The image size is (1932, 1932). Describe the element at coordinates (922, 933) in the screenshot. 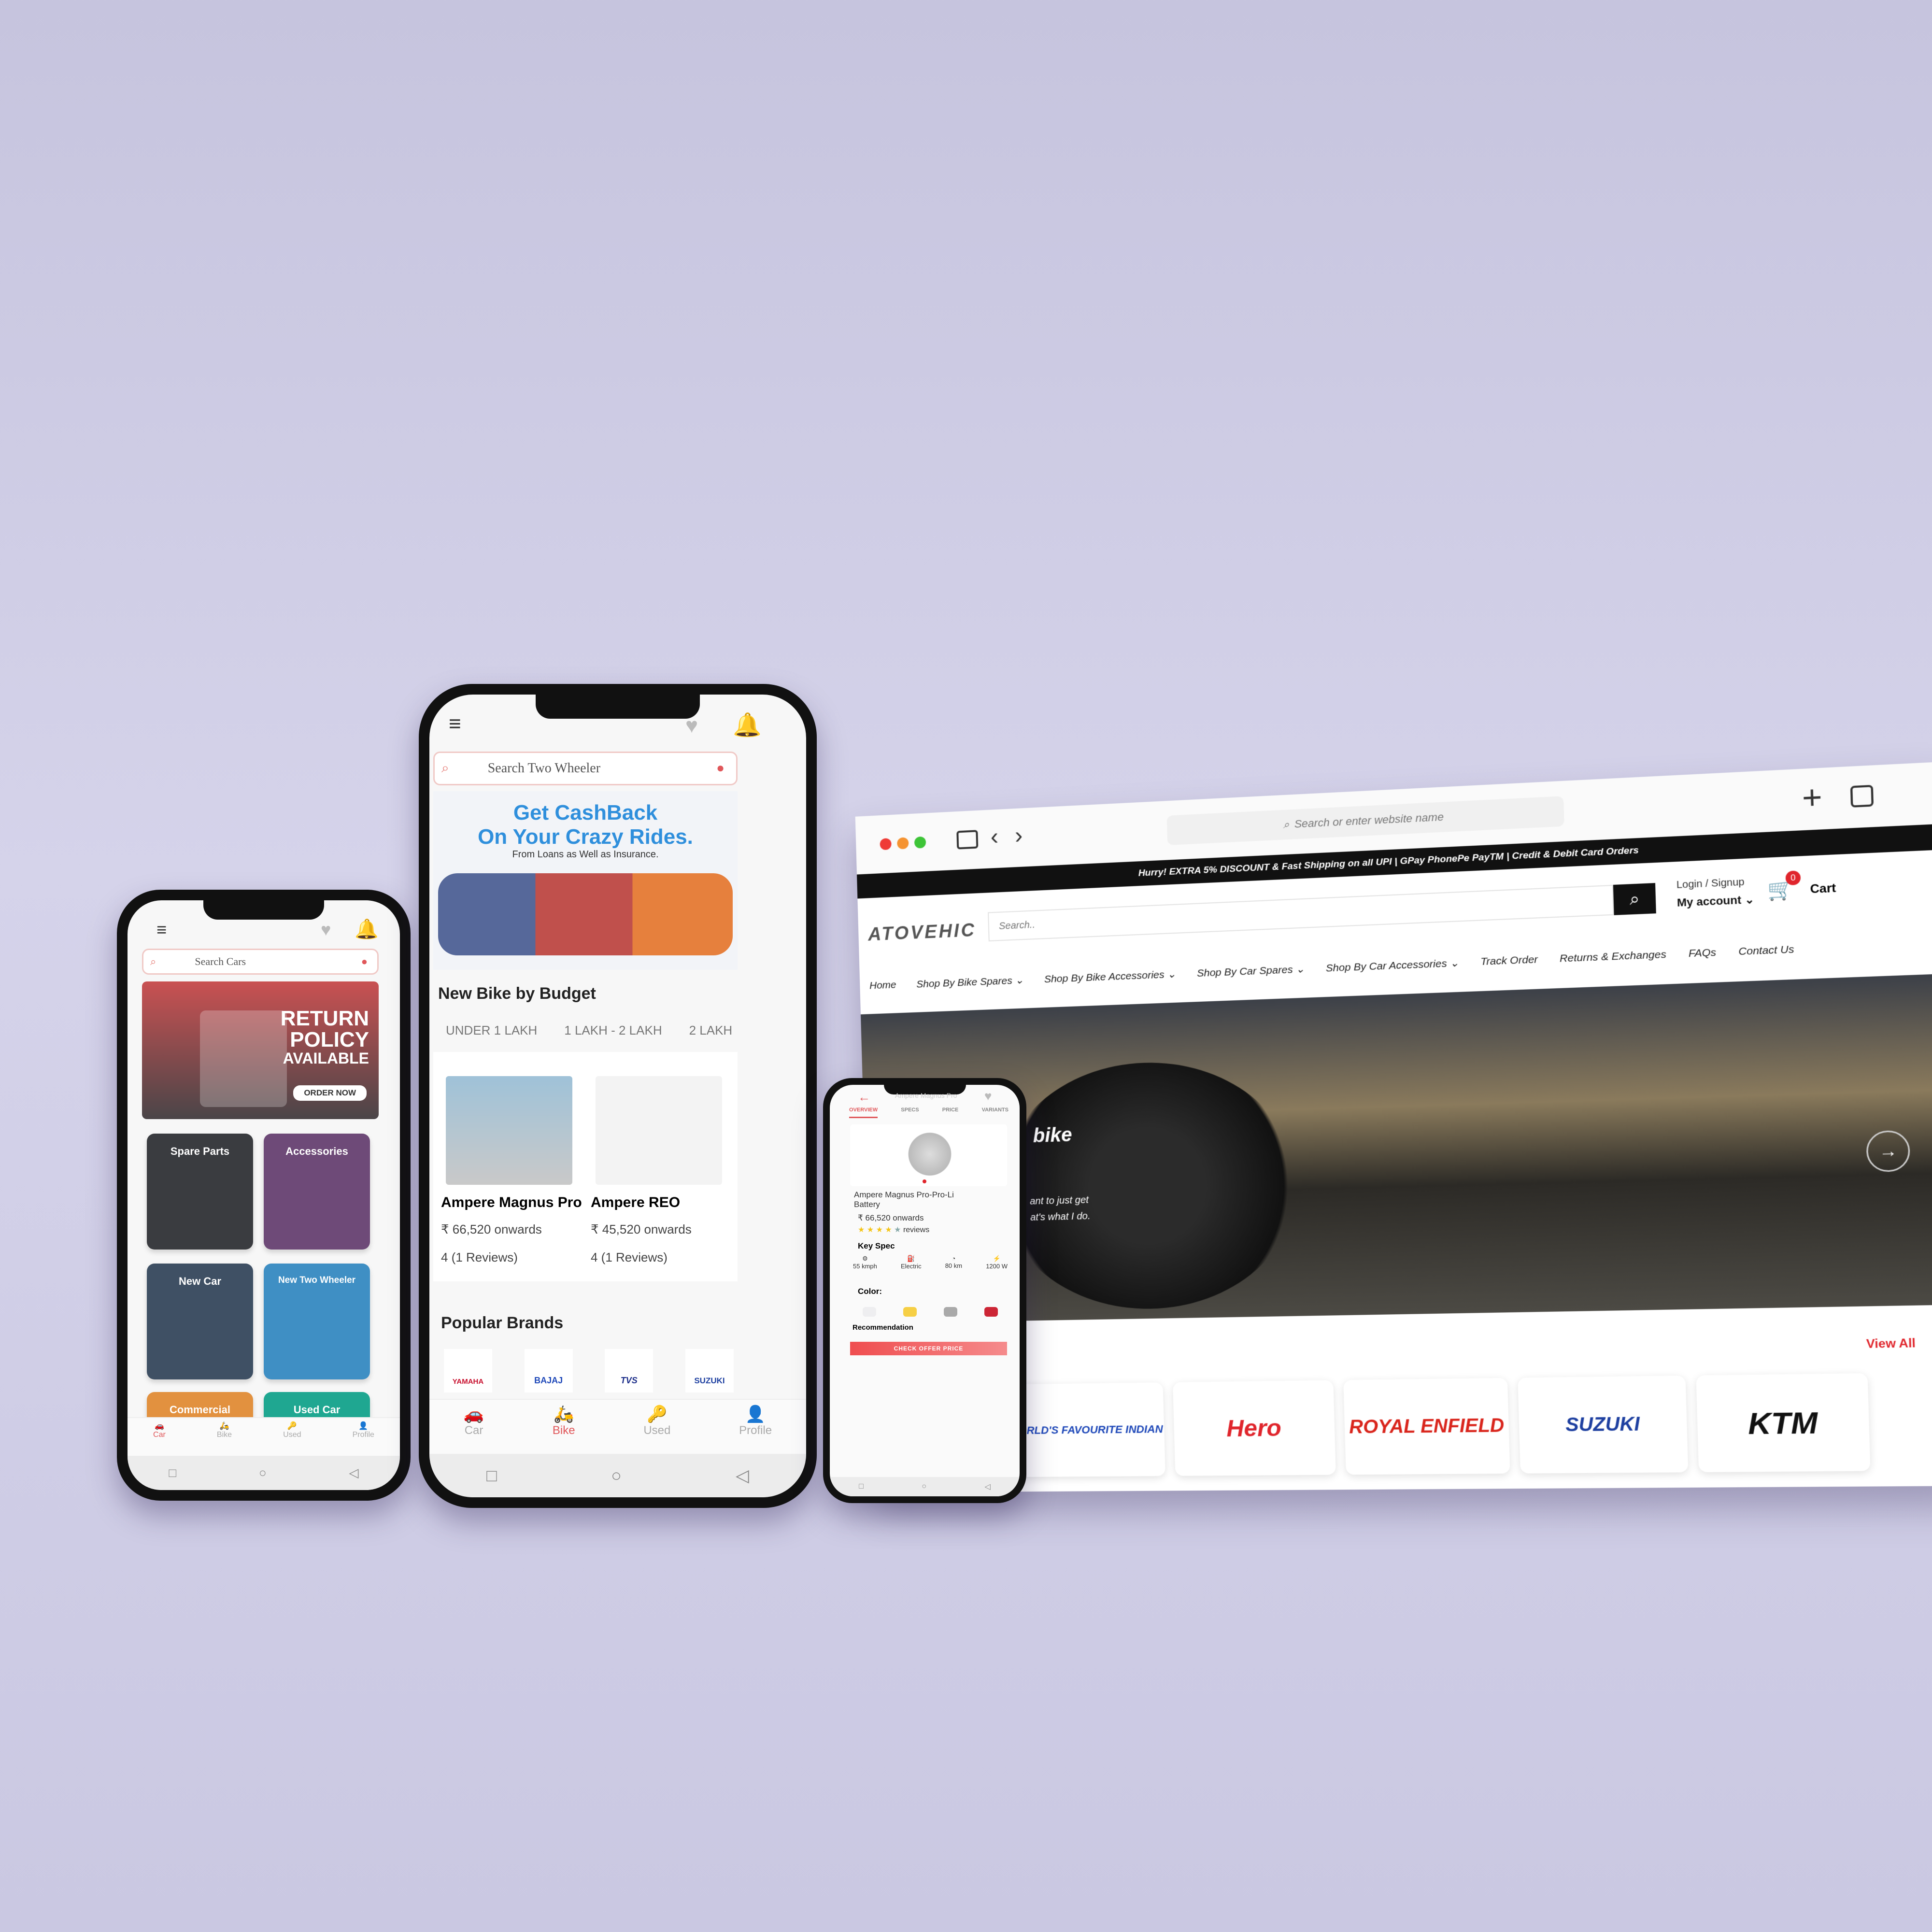

I see `site-logo: ATOVEHIC` at that location.